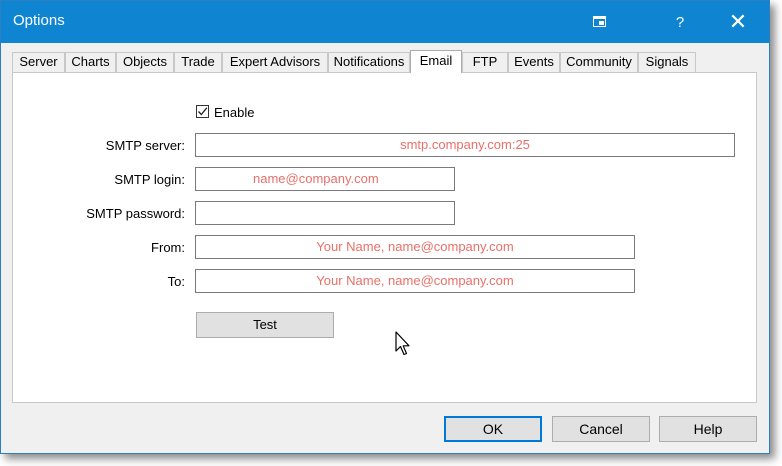  I want to click on tab-server: Server, so click(38, 62).